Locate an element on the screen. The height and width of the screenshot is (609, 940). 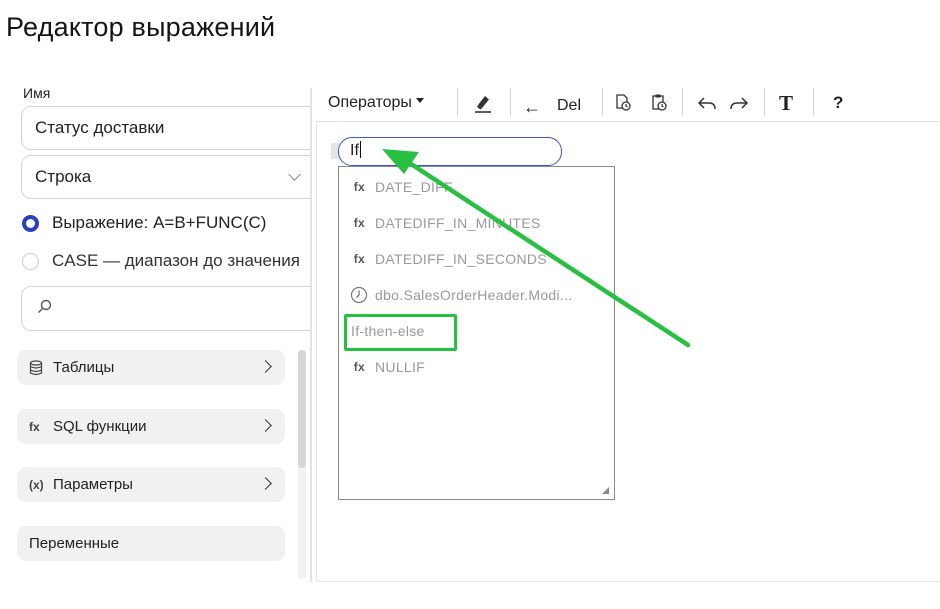
text-format-icon: T is located at coordinates (786, 102).